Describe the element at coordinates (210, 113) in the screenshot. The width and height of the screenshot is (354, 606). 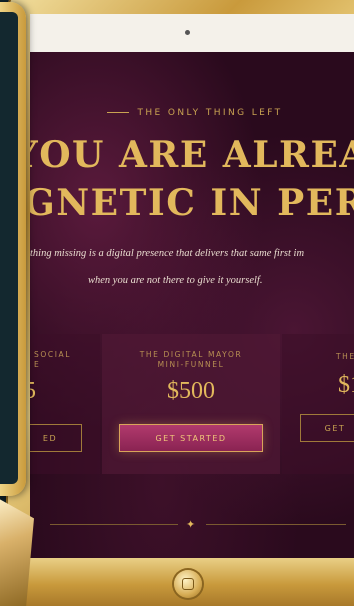
I see `eyebrow-text: THE ONLY THING LEFT` at that location.